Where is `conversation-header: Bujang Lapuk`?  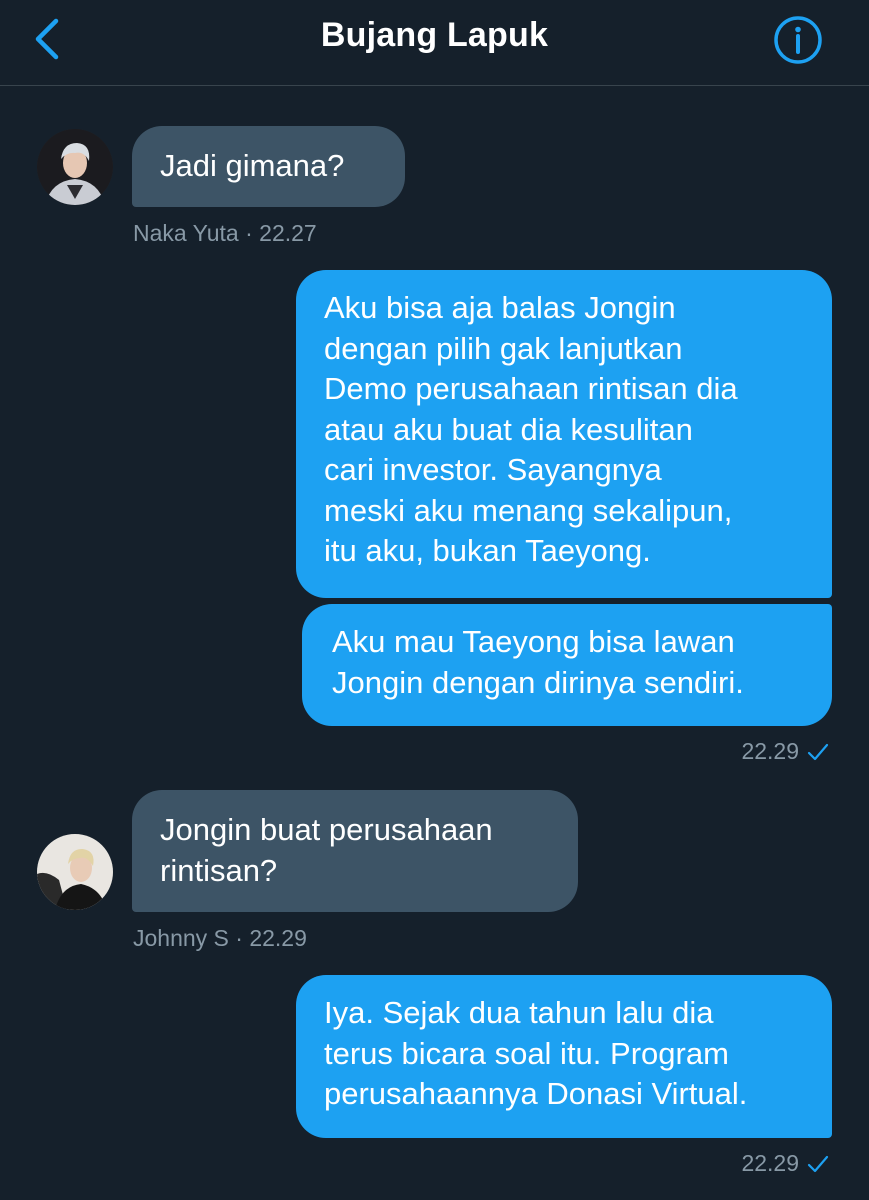 conversation-header: Bujang Lapuk is located at coordinates (434, 43).